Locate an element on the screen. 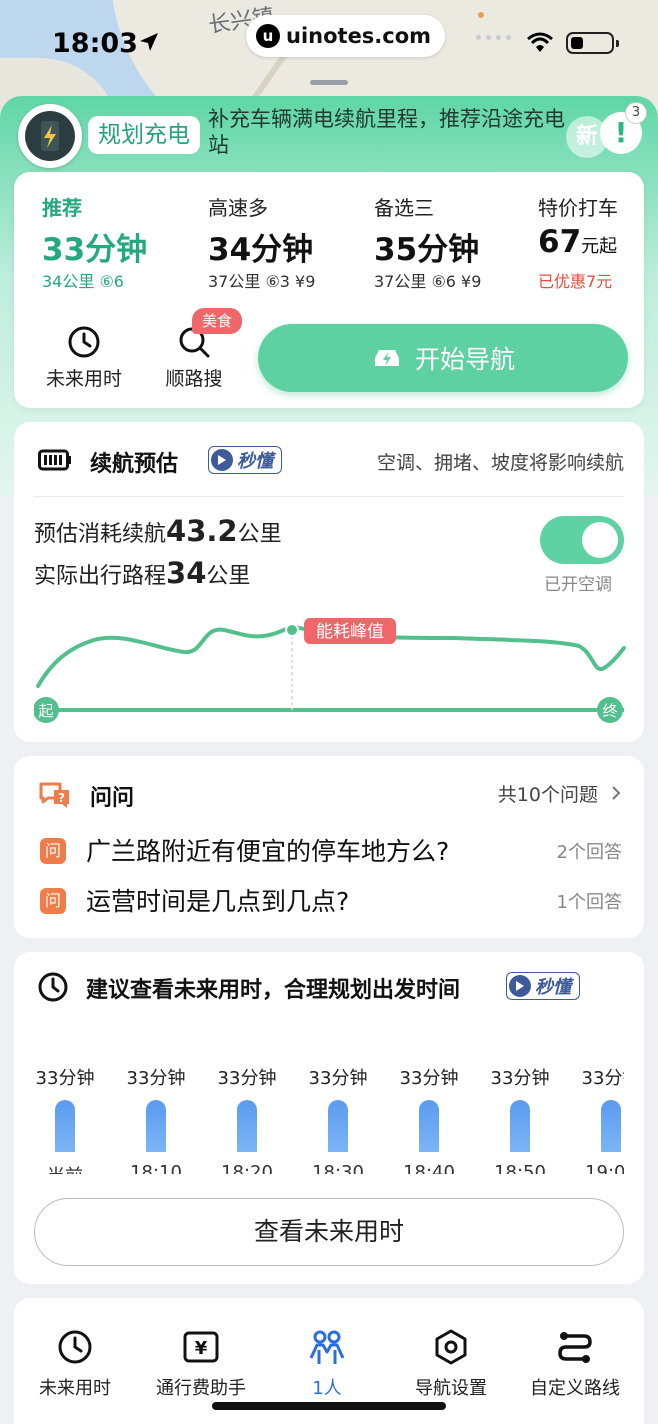 The height and width of the screenshot is (1424, 658). route-icon is located at coordinates (575, 1347).